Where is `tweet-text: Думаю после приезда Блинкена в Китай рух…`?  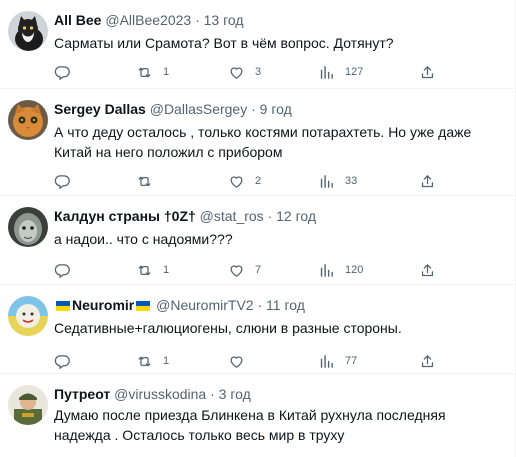
tweet-text: Думаю после приезда Блинкена в Китай рух… is located at coordinates (250, 425).